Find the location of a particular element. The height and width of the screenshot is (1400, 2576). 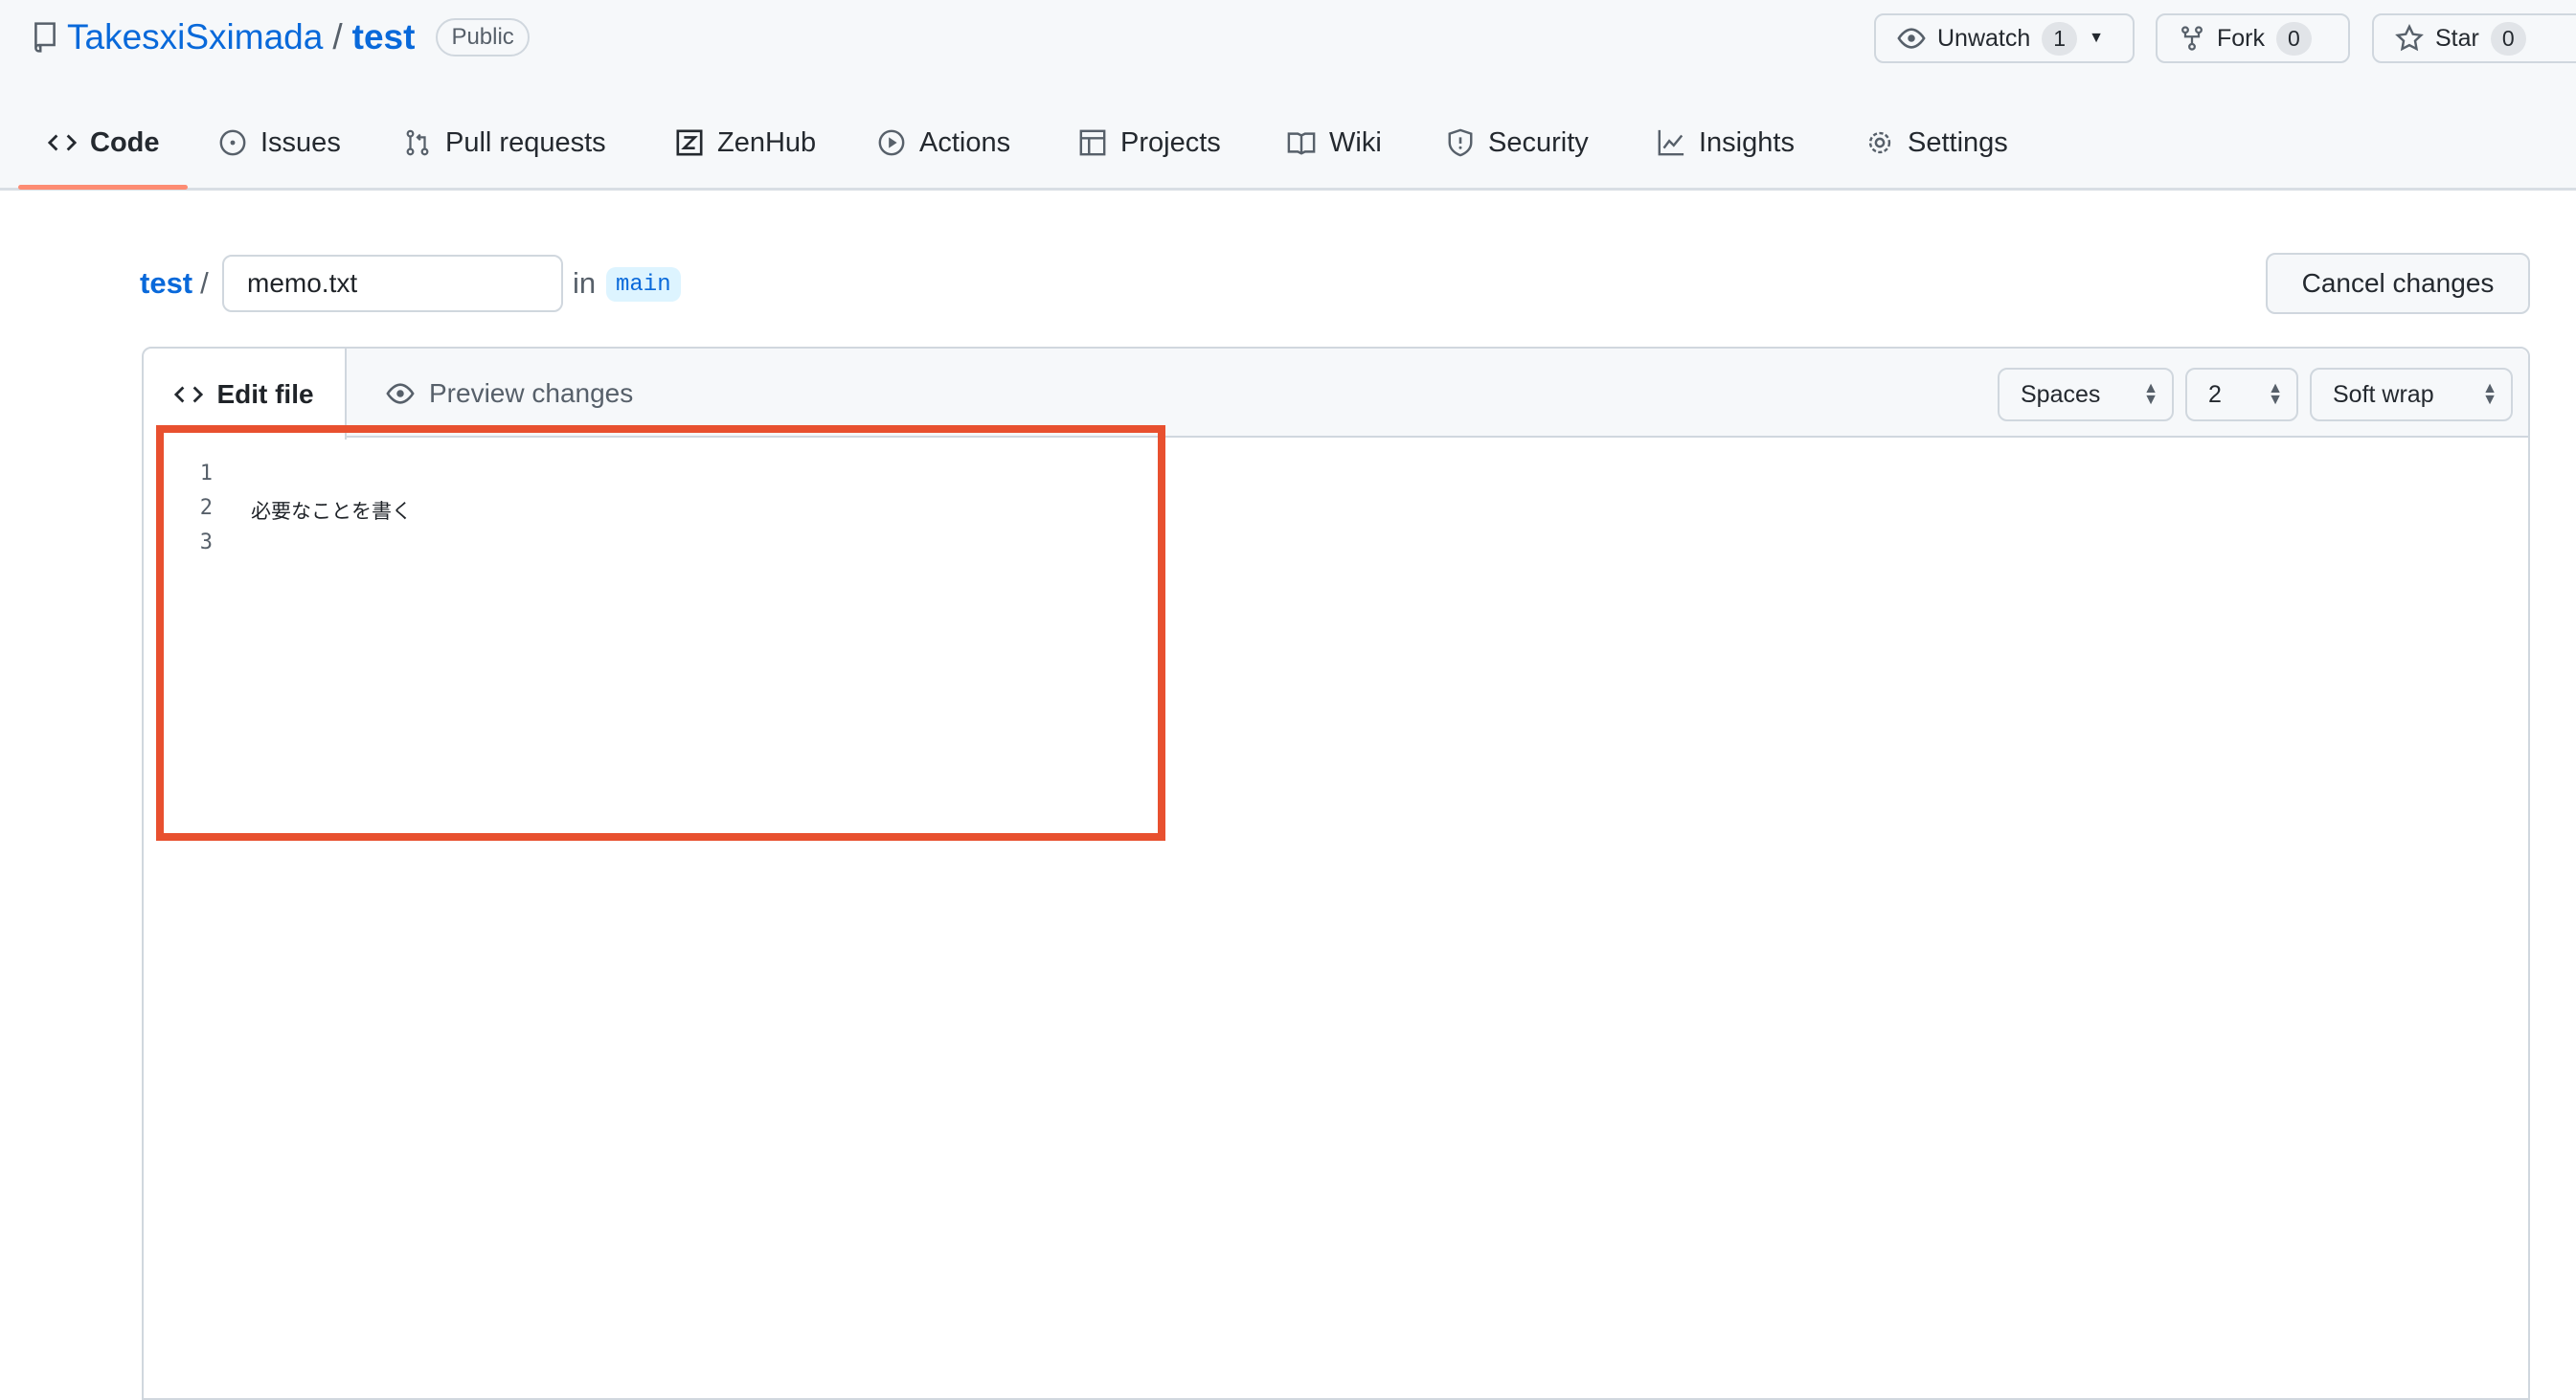

wrap-mode-value: Soft wrap is located at coordinates (2383, 394).